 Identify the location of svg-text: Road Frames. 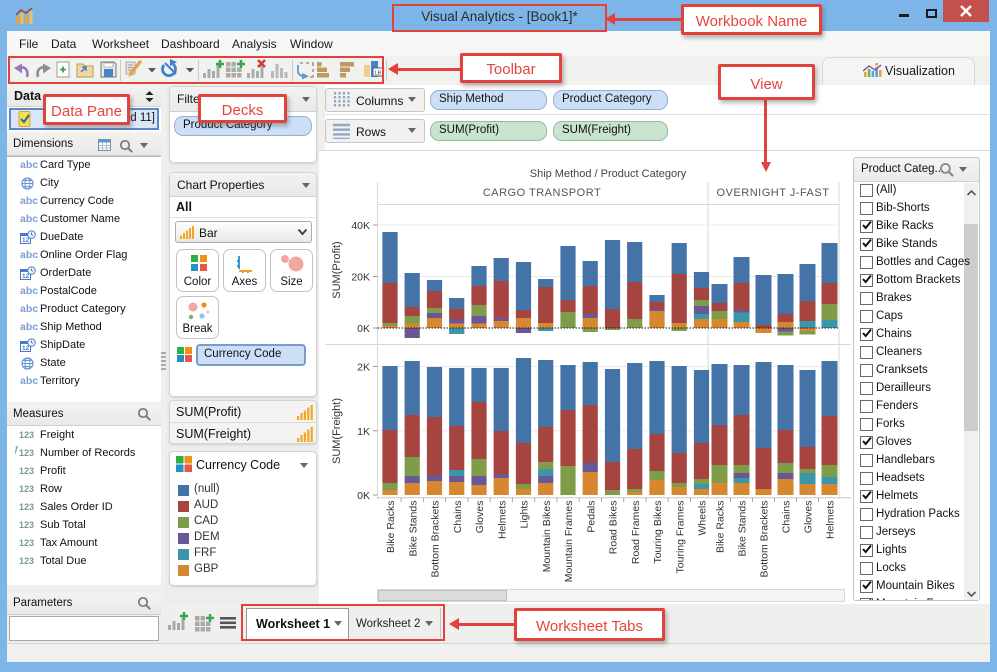
(636, 533).